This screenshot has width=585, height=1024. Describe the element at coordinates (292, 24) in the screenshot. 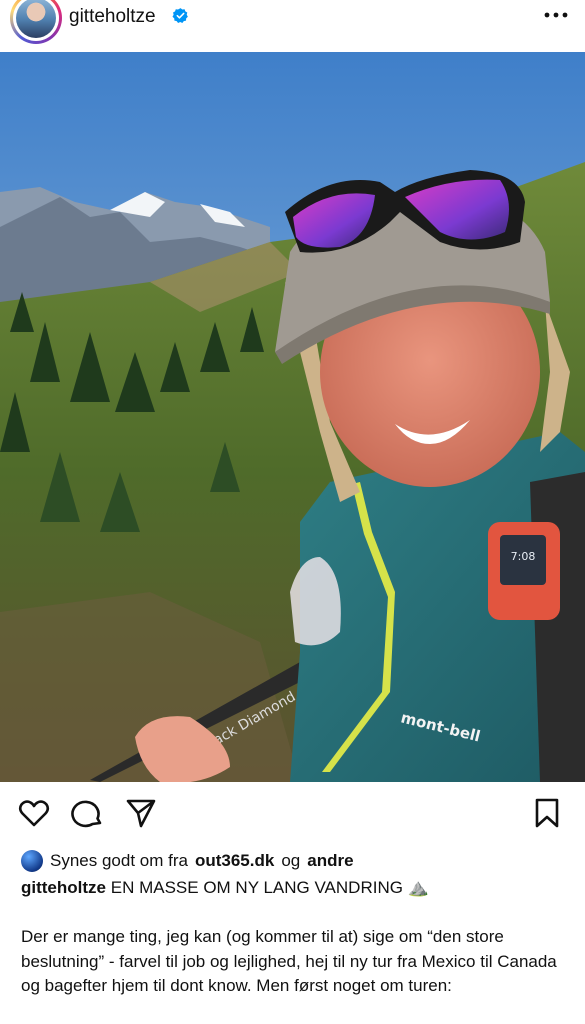

I see `post-header: gitteholtze` at that location.